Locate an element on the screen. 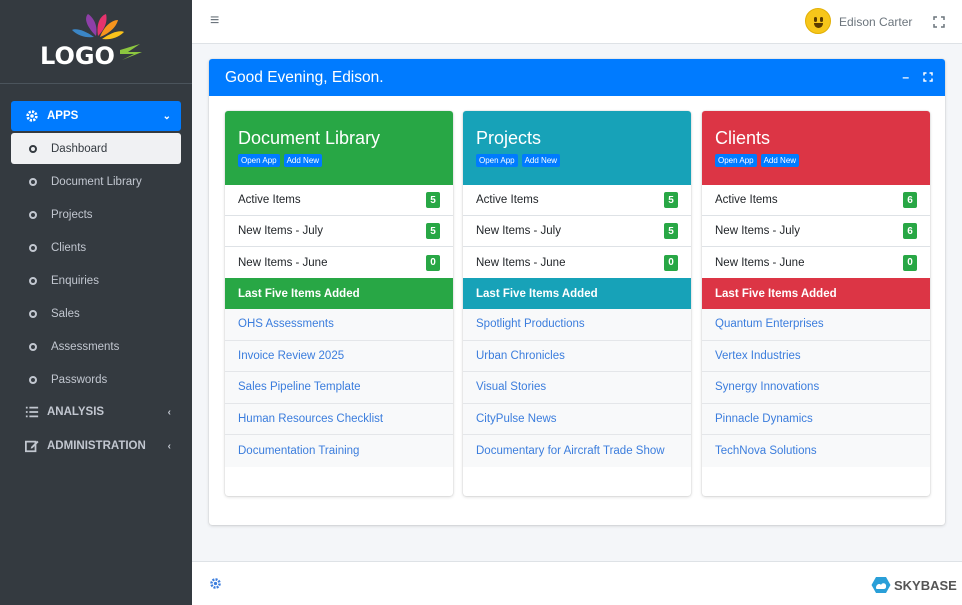 The height and width of the screenshot is (605, 962). minimize-icon: – is located at coordinates (905, 77).